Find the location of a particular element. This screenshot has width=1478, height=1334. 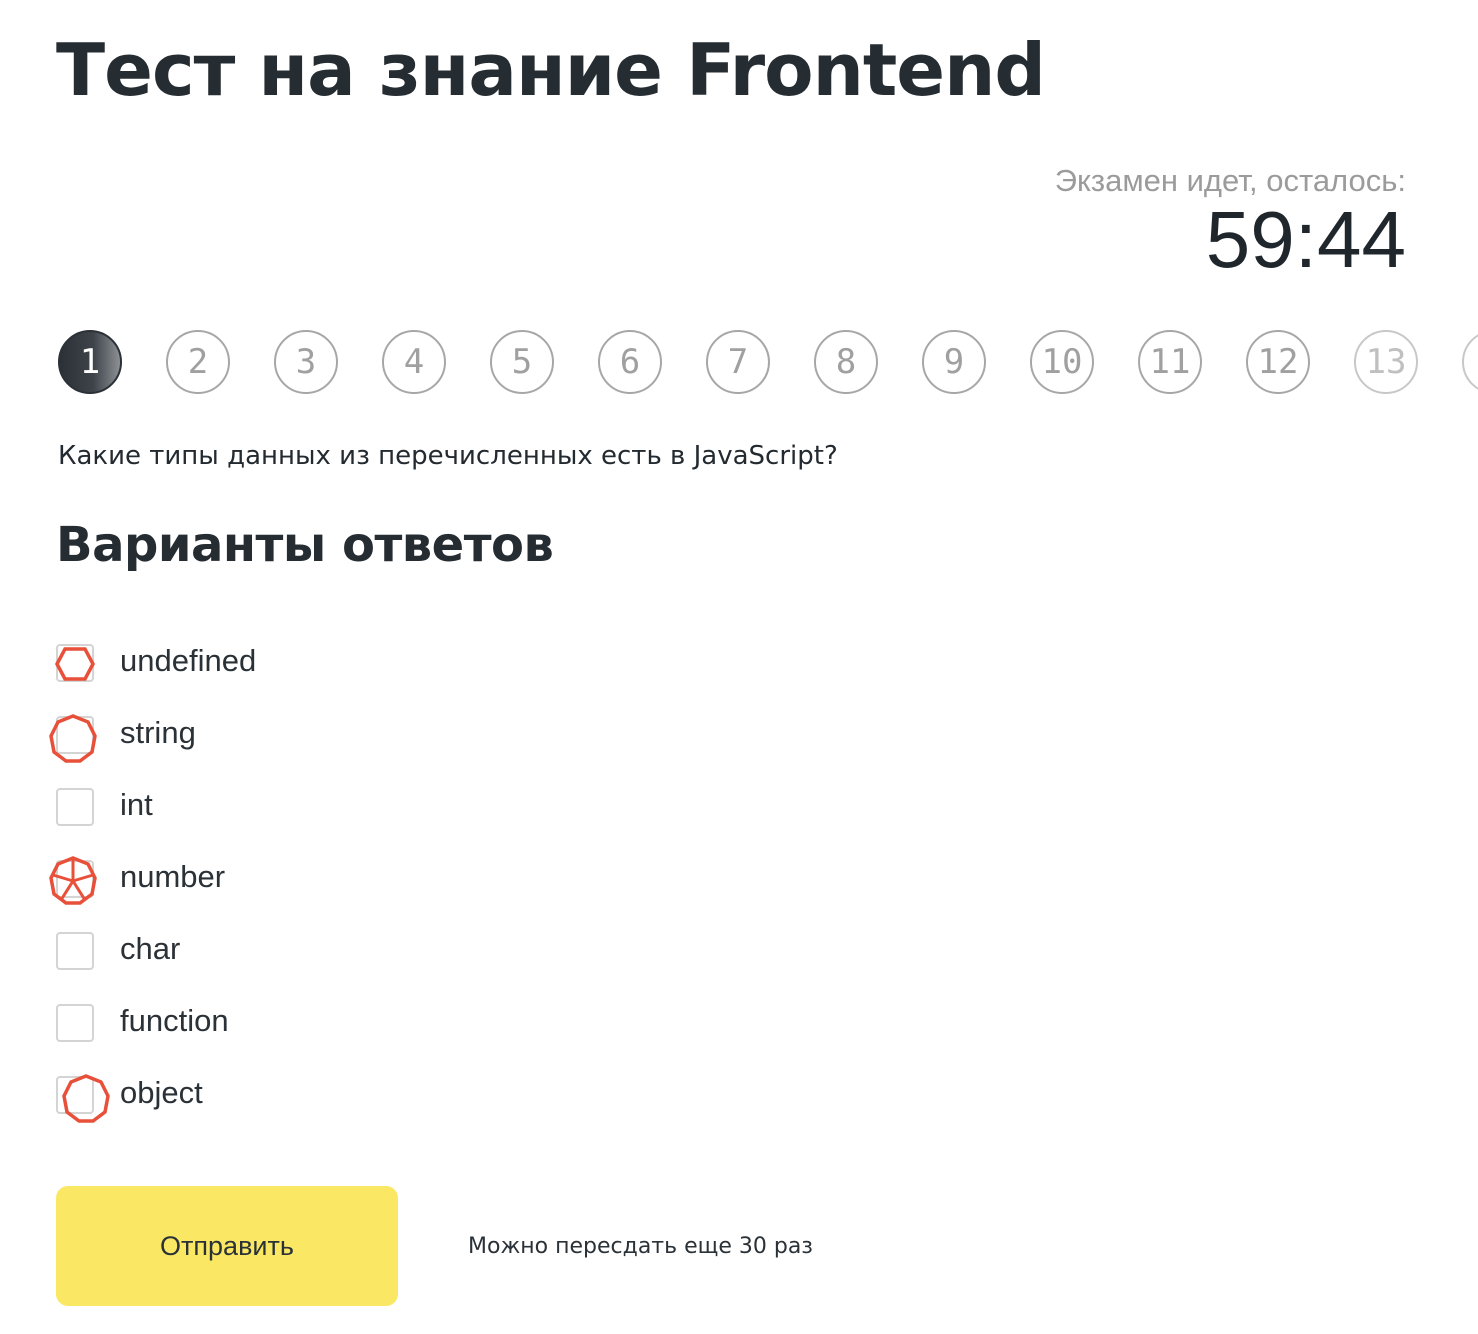

answer-option-char: char is located at coordinates (156, 964).